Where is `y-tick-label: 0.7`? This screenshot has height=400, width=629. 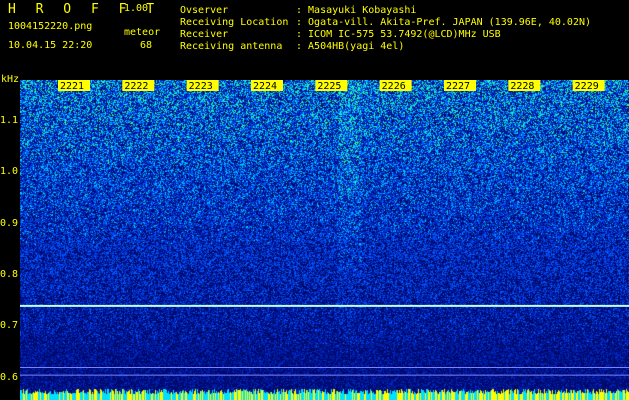 y-tick-label: 0.7 is located at coordinates (9, 326).